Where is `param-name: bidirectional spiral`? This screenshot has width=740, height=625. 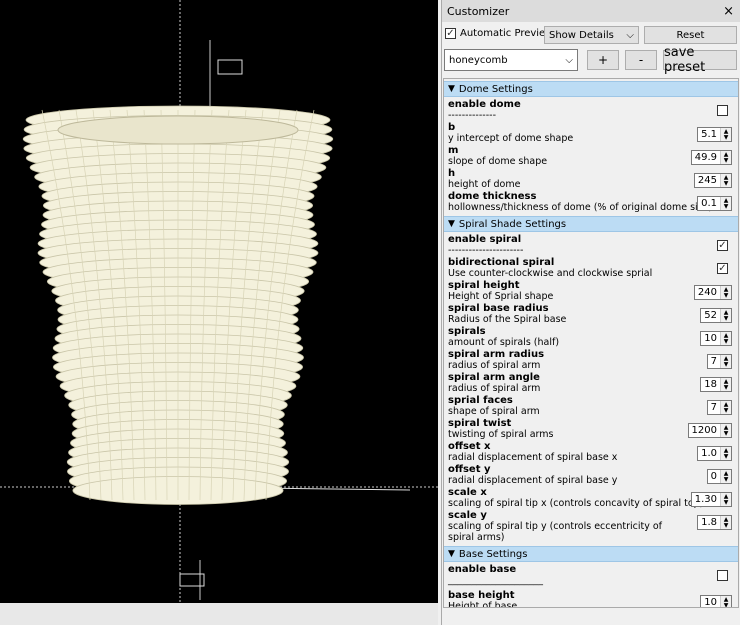
param-name: bidirectional spiral is located at coordinates (501, 262).